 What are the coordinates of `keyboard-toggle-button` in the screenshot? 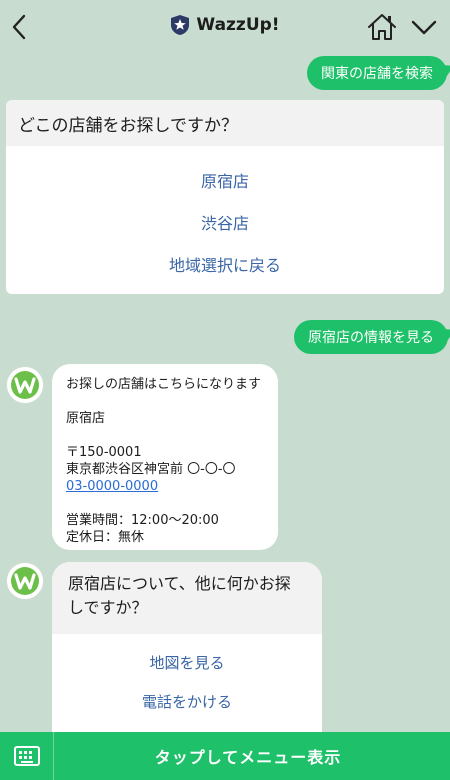 It's located at (27, 756).